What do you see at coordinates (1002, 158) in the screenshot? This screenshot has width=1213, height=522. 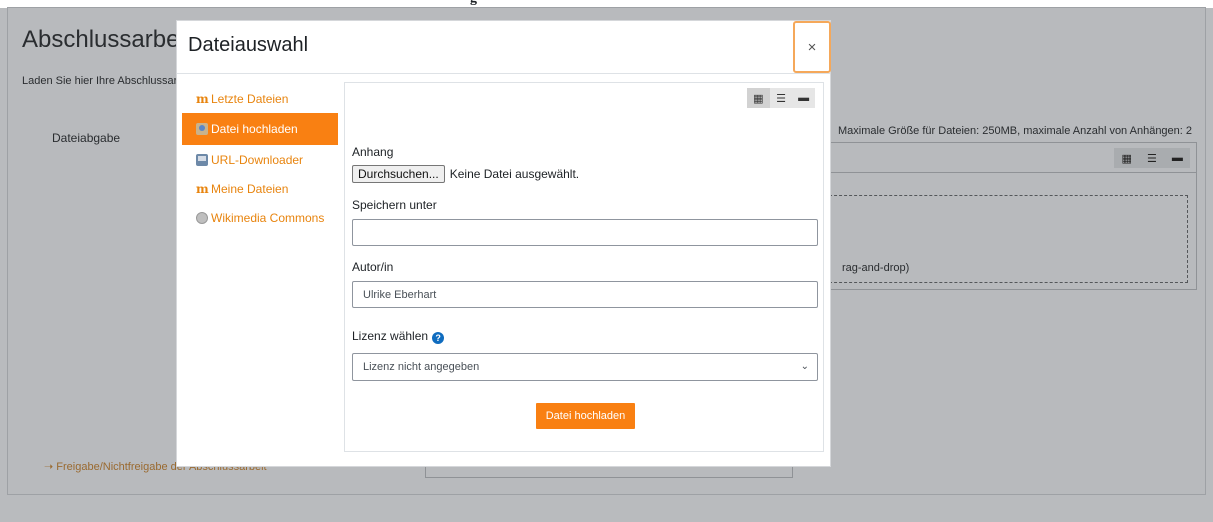 I see `filemanager-toolbar: ▦ ☰ ▬` at bounding box center [1002, 158].